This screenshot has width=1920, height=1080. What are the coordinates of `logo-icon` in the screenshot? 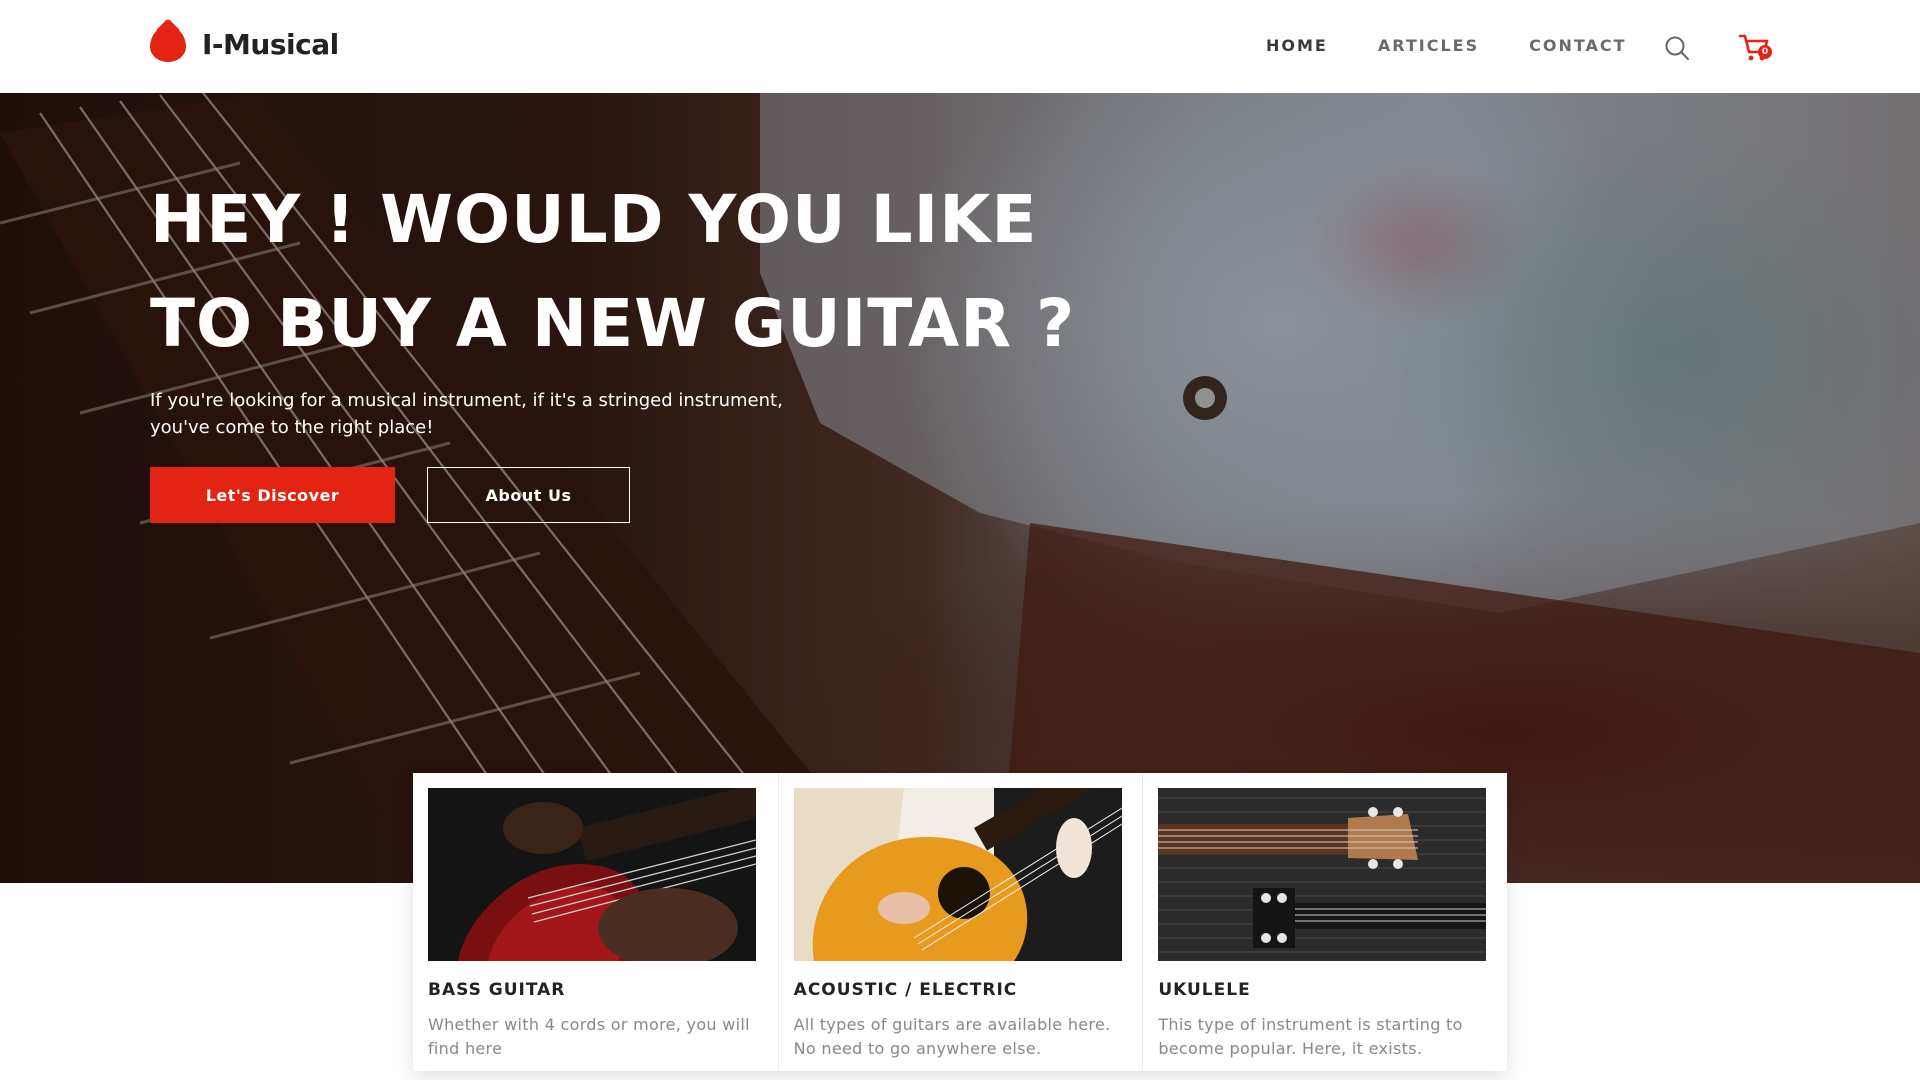 It's located at (168, 44).